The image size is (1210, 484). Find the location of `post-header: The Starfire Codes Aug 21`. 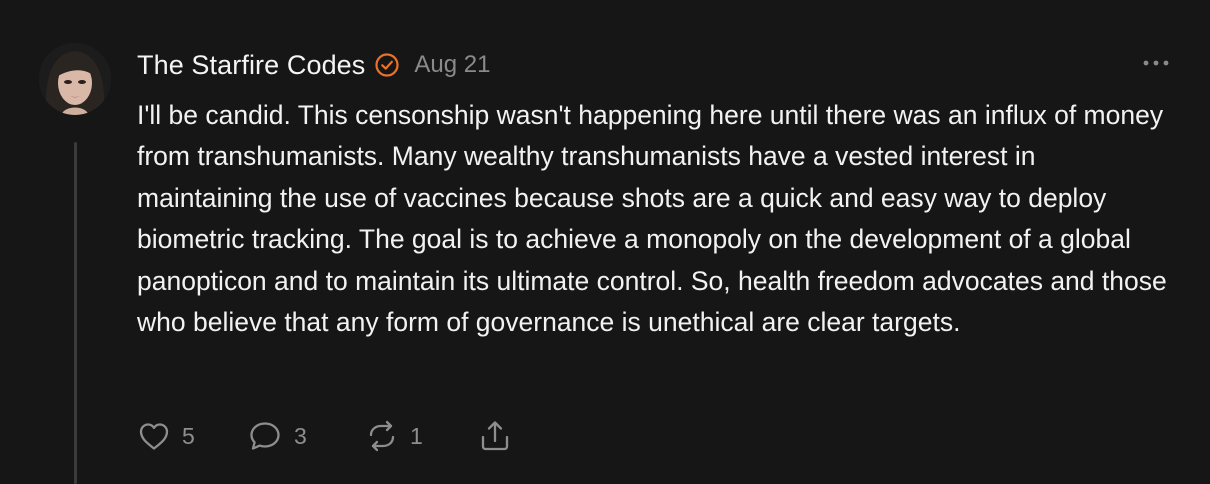

post-header: The Starfire Codes Aug 21 is located at coordinates (313, 65).